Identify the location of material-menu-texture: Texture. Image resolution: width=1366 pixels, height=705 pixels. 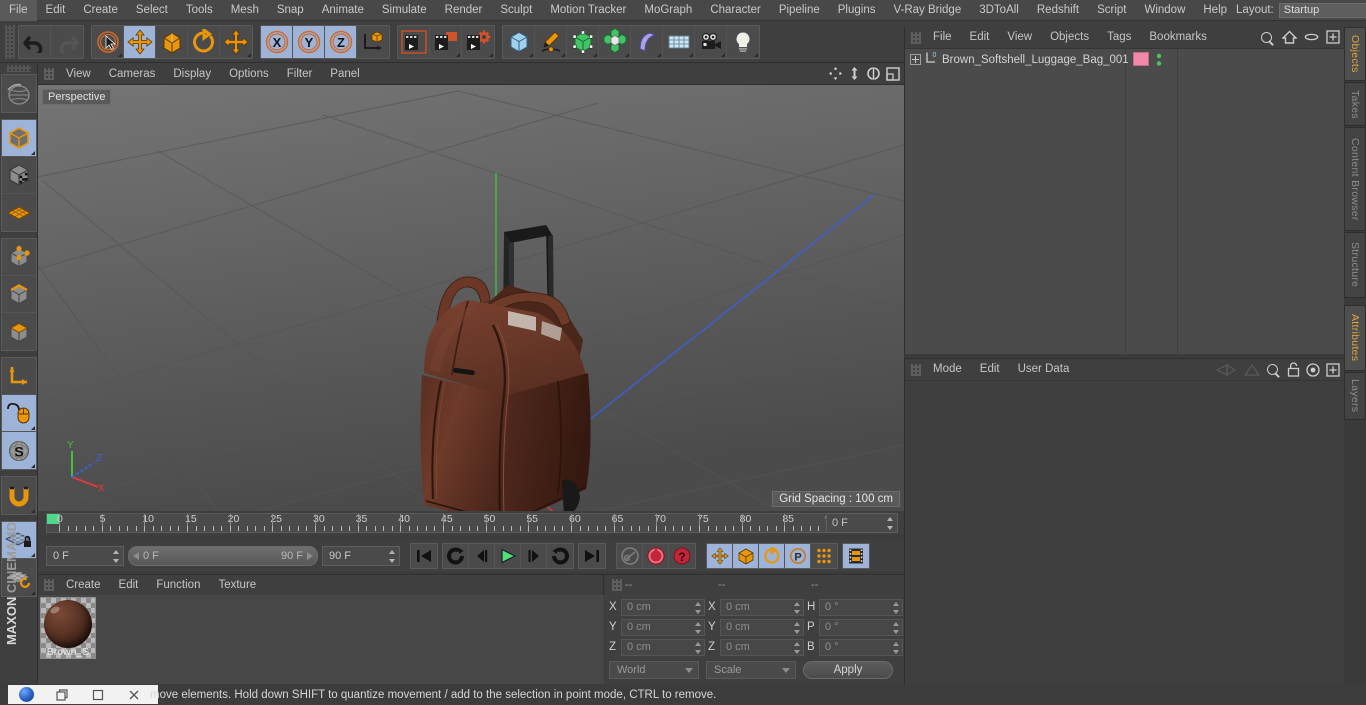
(237, 585).